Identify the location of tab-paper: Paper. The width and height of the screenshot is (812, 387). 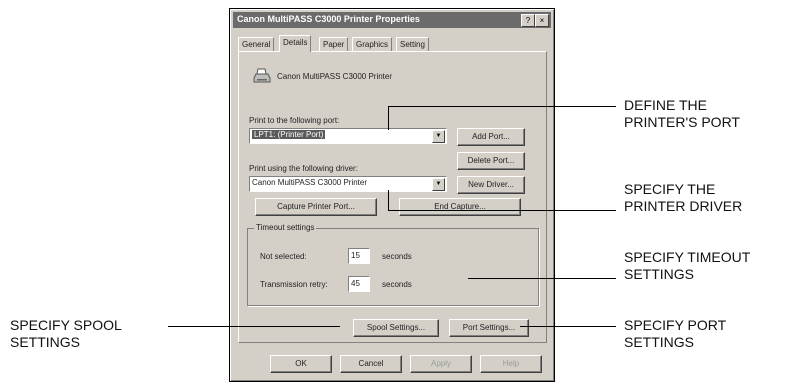
(334, 44).